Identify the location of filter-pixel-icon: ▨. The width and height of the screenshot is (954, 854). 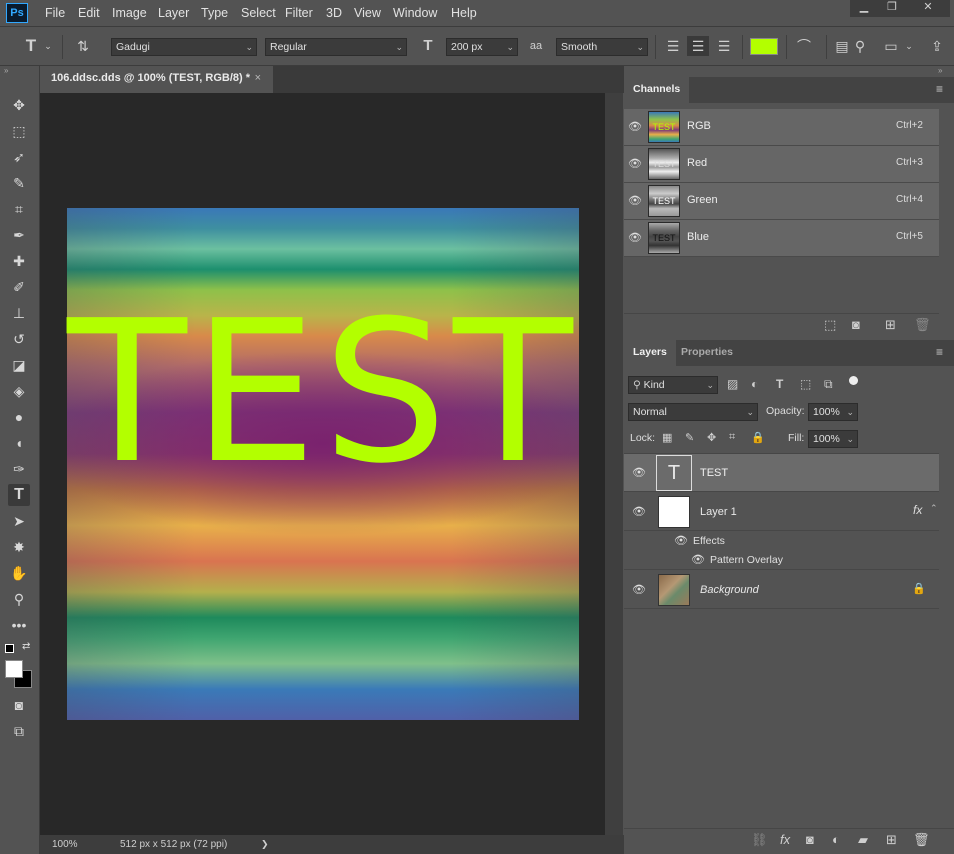
(732, 384).